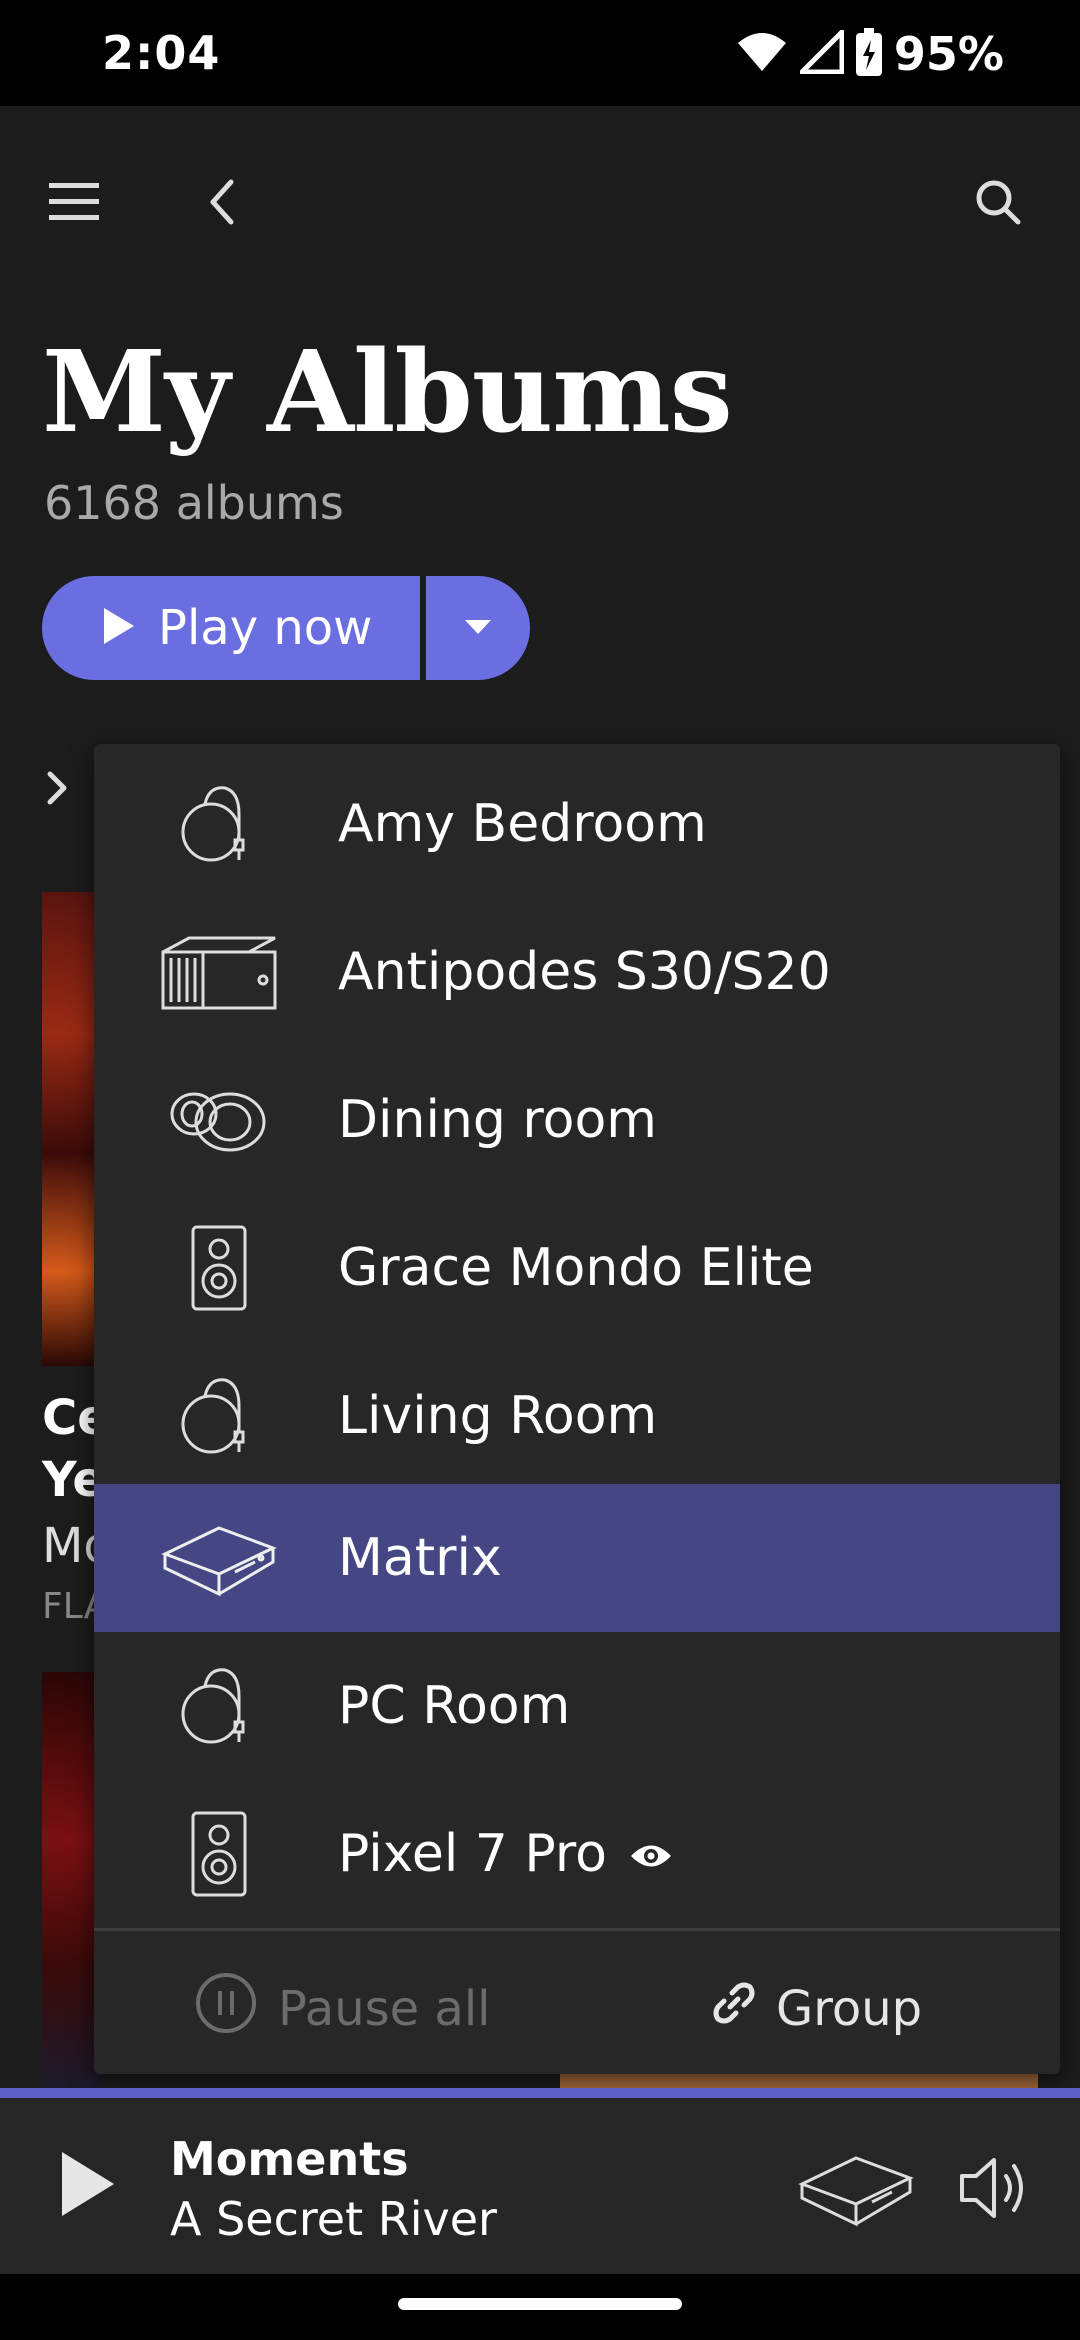 This screenshot has width=1080, height=2340. I want to click on zone-item-grace-mondo-elite: Grace Mondo Elite, so click(577, 1268).